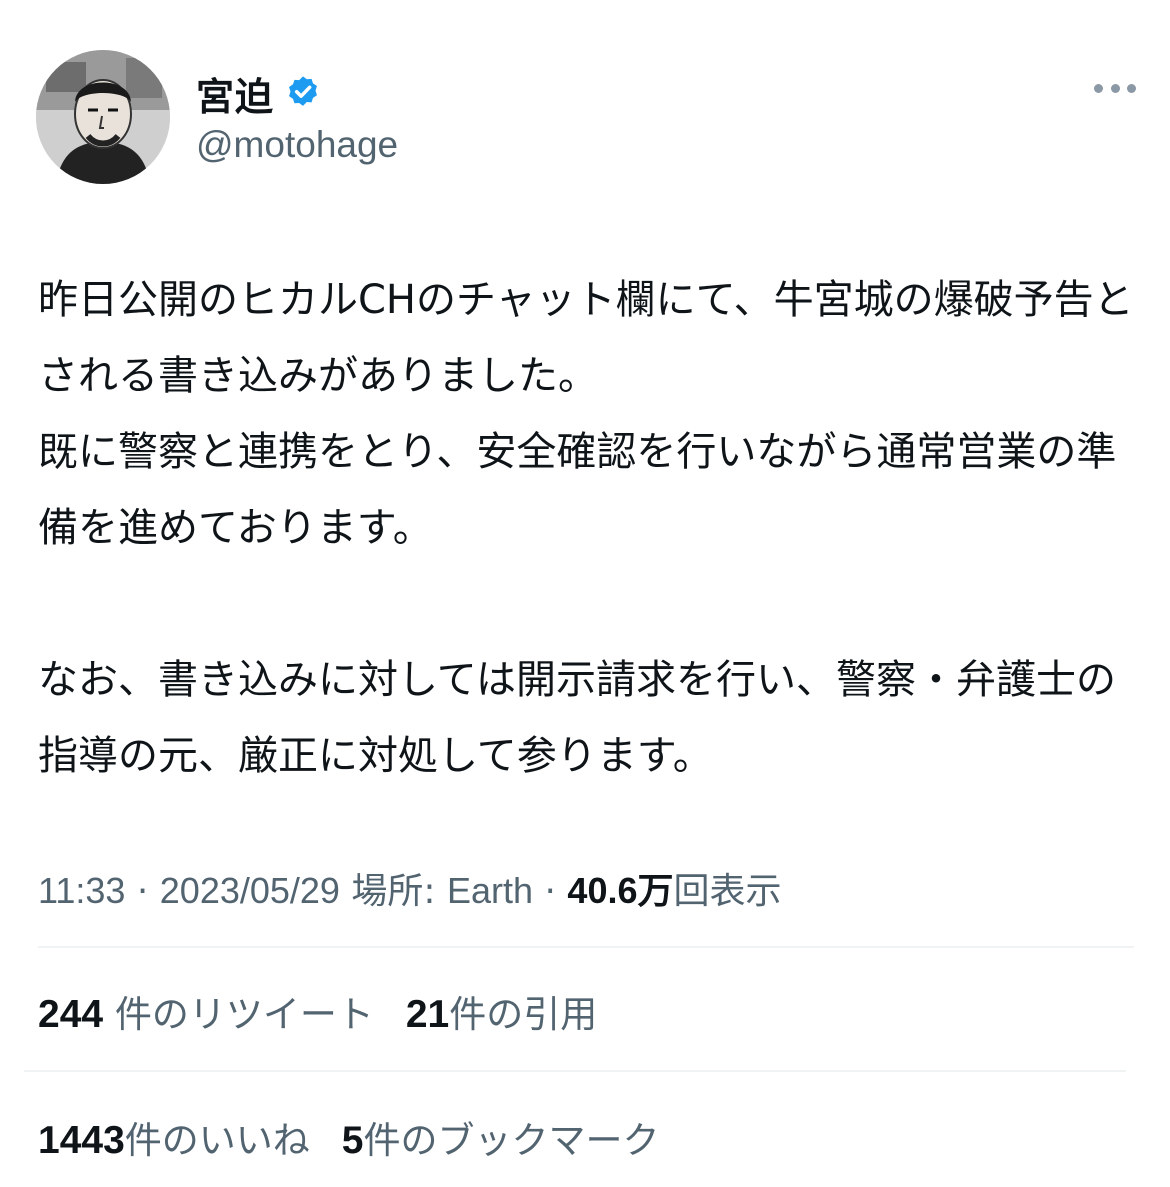 This screenshot has height=1187, width=1170. Describe the element at coordinates (511, 1140) in the screenshot. I see `bookmarks-label: 件のブックマーク` at that location.